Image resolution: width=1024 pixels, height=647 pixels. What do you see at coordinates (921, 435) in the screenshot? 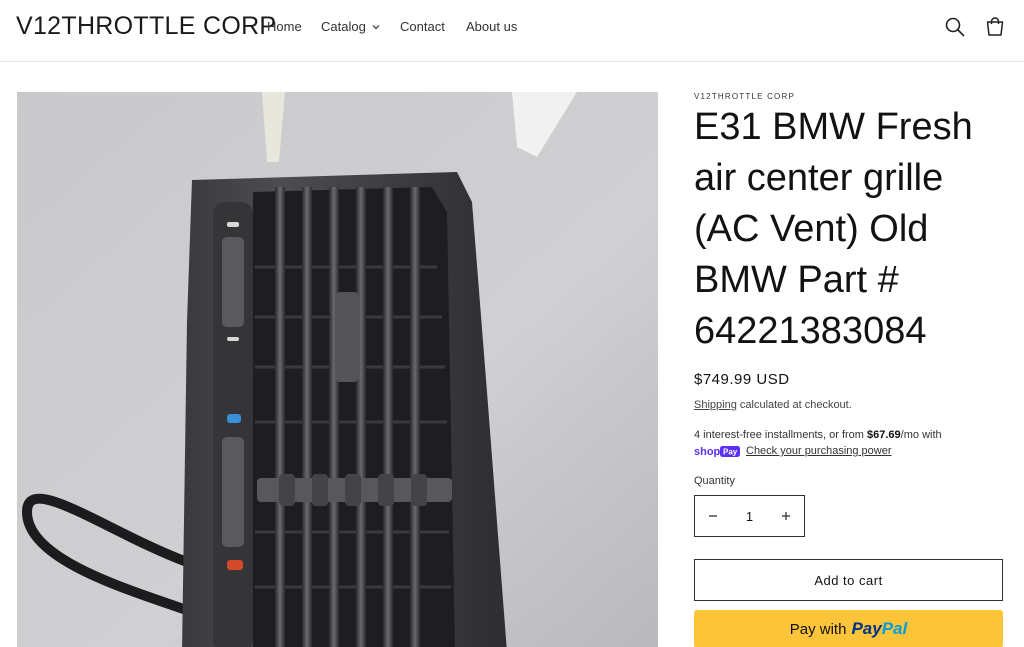
I see `installments-post: /mo with` at bounding box center [921, 435].